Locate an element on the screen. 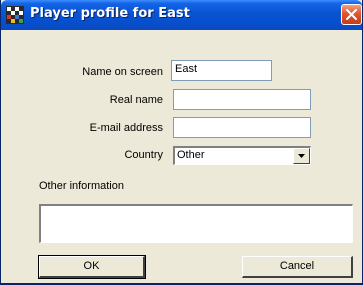  real-name-field is located at coordinates (242, 99).